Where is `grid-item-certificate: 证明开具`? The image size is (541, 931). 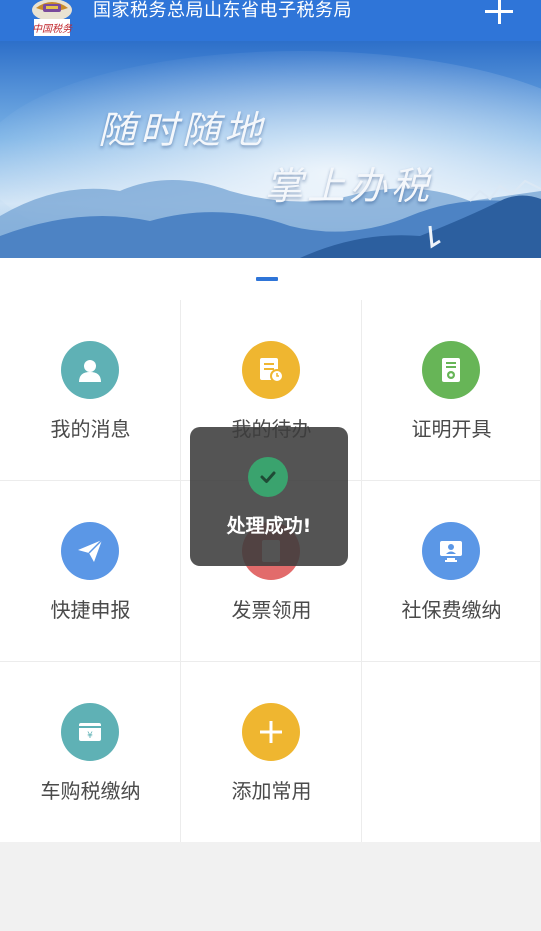
grid-item-certificate: 证明开具 is located at coordinates (451, 390).